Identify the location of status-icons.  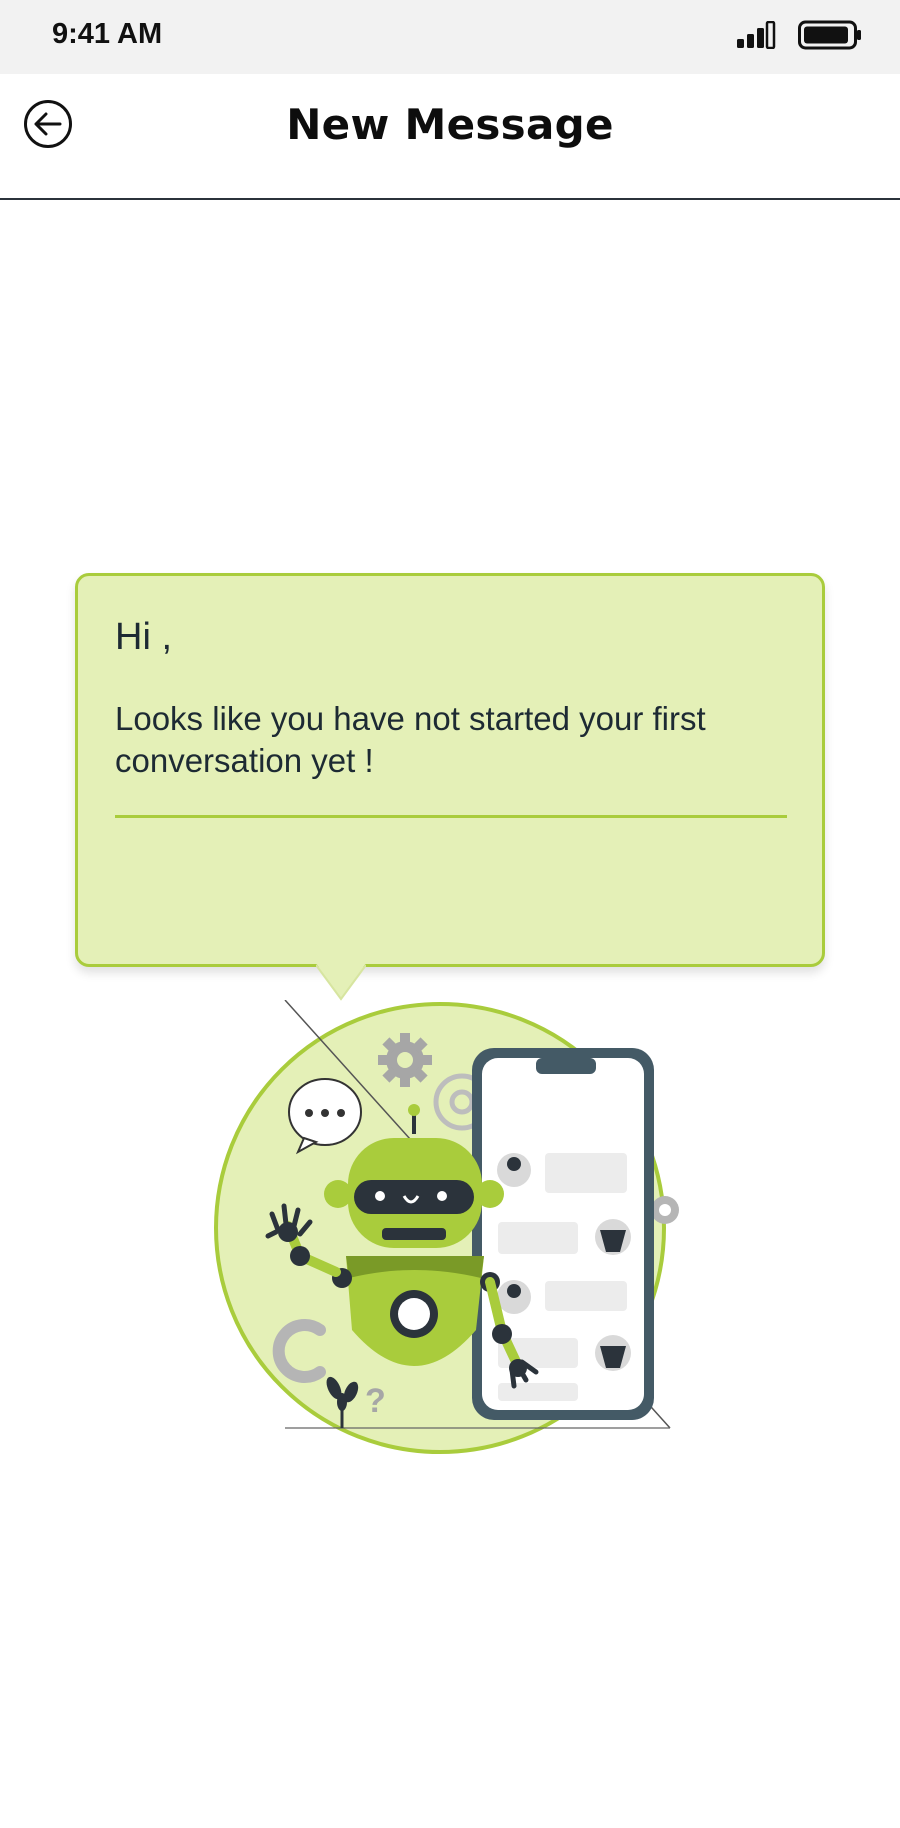
(799, 35).